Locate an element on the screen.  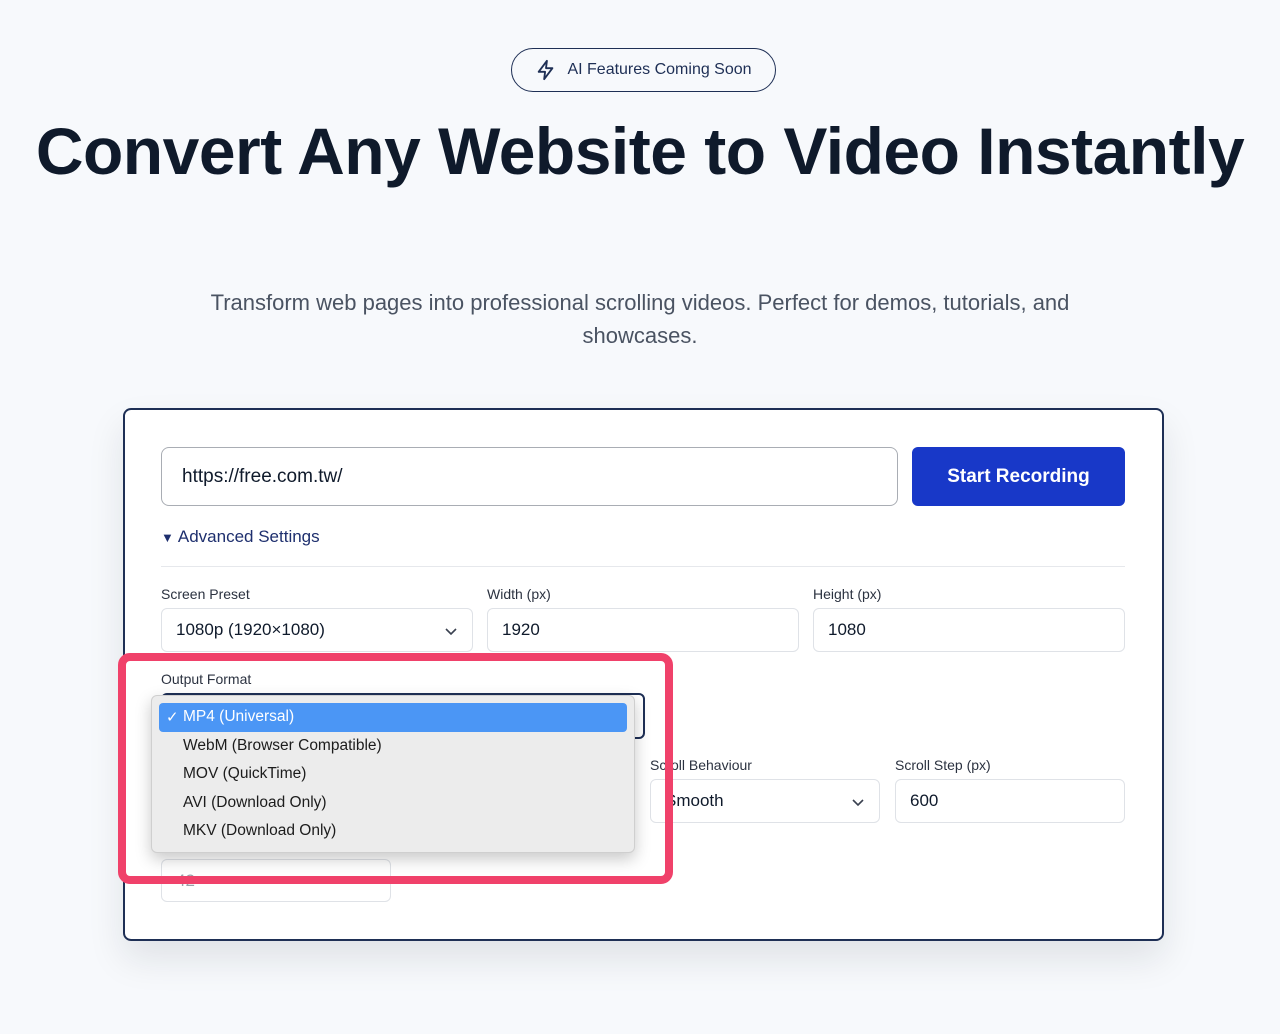
option-mov: MOV (QuickTime) is located at coordinates (393, 774).